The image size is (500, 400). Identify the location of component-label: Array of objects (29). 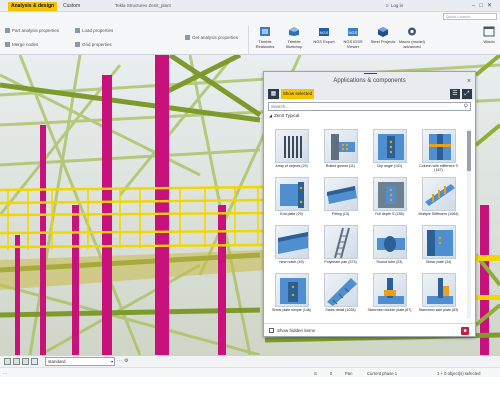
(291, 166).